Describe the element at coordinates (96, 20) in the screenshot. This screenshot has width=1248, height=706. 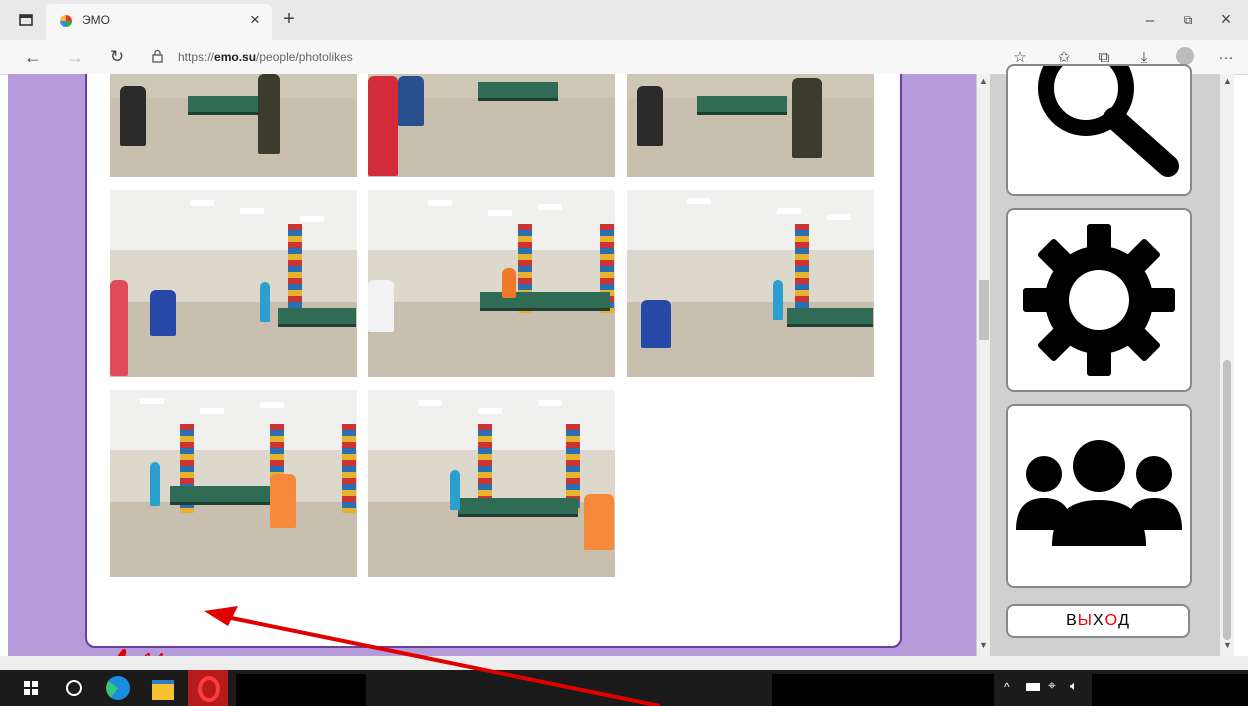
I see `tab-title: ЭМО` at that location.